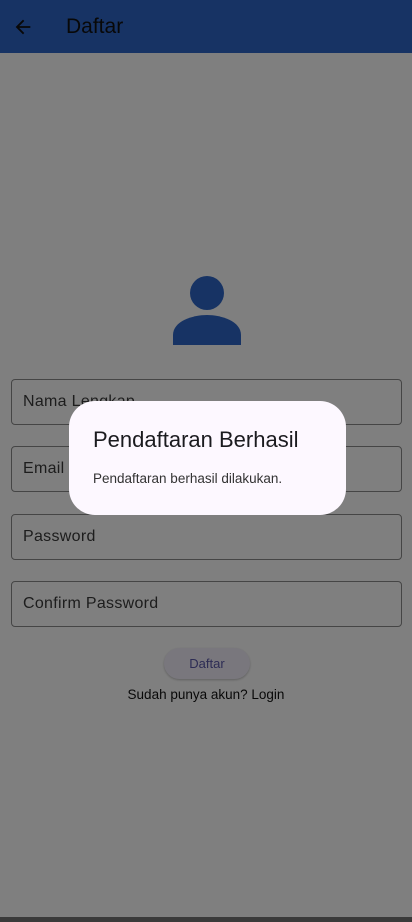 This screenshot has width=412, height=922. What do you see at coordinates (196, 439) in the screenshot?
I see `dialog-title: Pendaftaran Berhasil` at bounding box center [196, 439].